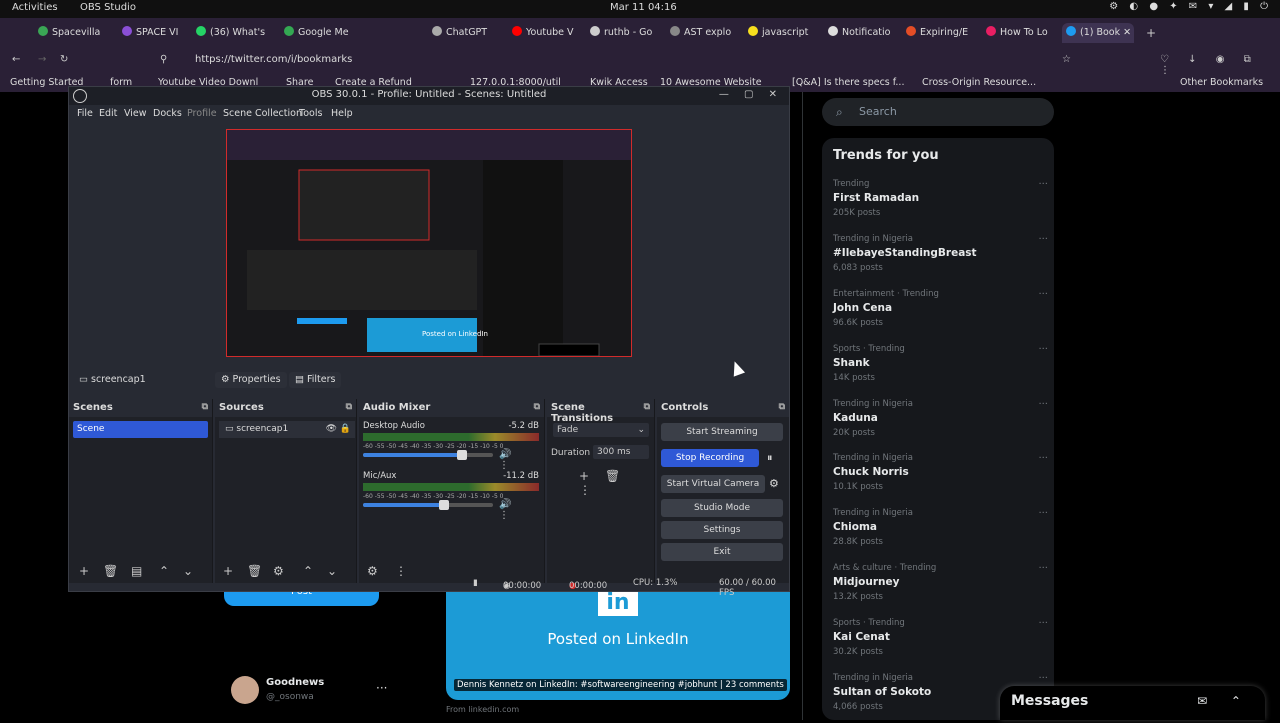 Image resolution: width=1280 pixels, height=723 pixels. I want to click on menu-profile: Profile, so click(202, 113).